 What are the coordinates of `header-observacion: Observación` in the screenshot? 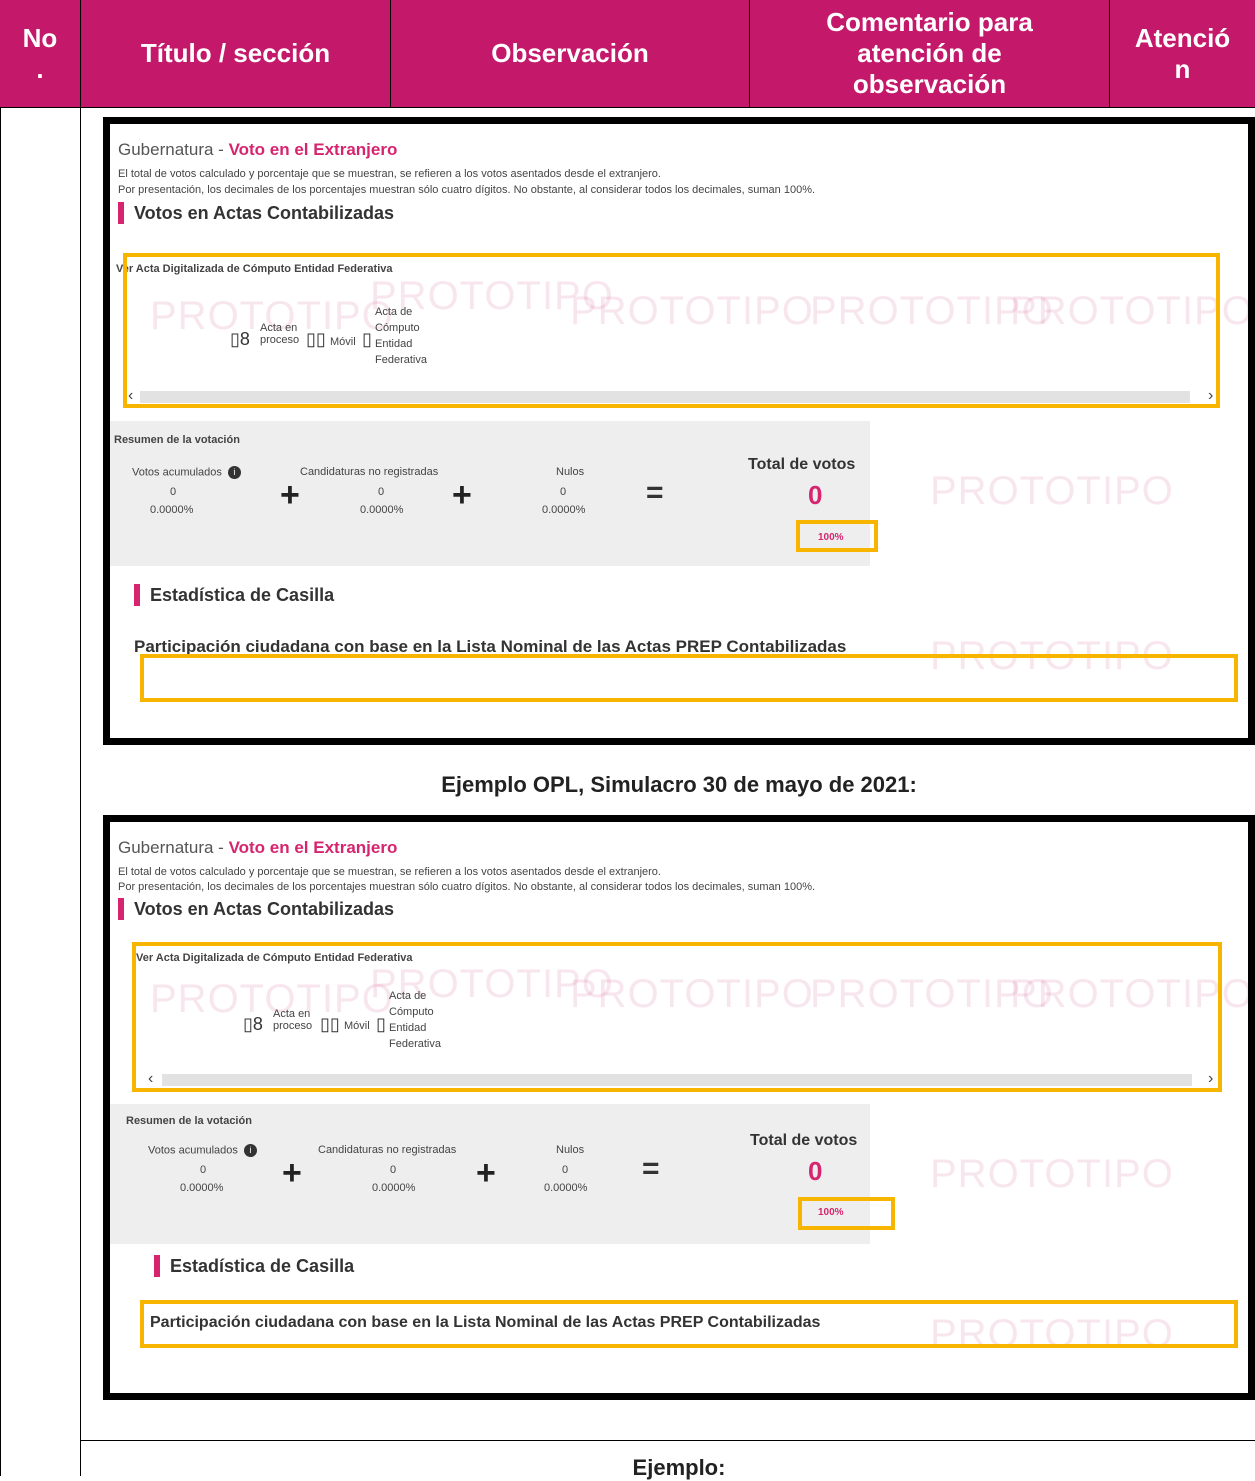 It's located at (570, 53).